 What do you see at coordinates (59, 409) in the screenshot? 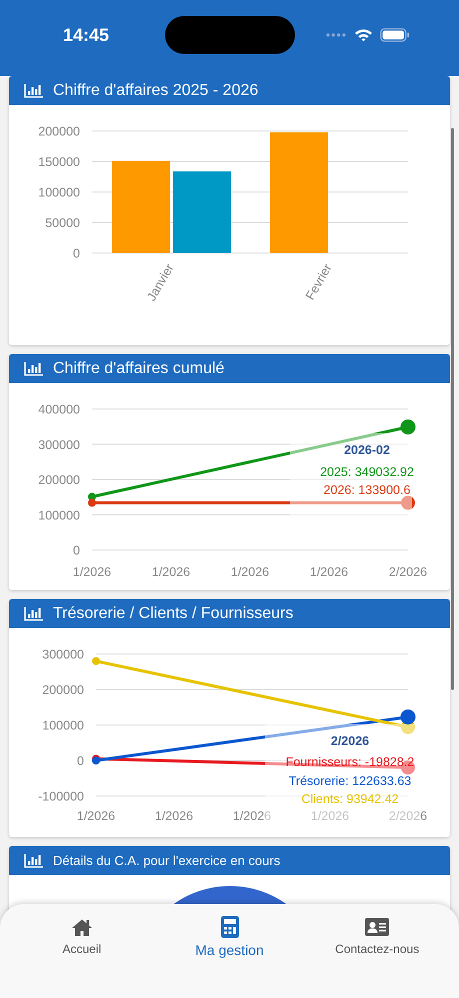
I see `axis-label: 400000` at bounding box center [59, 409].